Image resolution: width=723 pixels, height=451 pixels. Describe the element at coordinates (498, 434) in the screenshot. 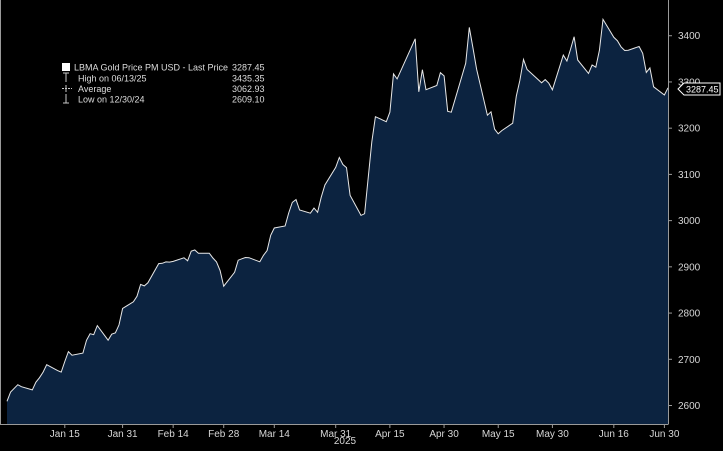

I see `x-tick-label: May 15` at that location.